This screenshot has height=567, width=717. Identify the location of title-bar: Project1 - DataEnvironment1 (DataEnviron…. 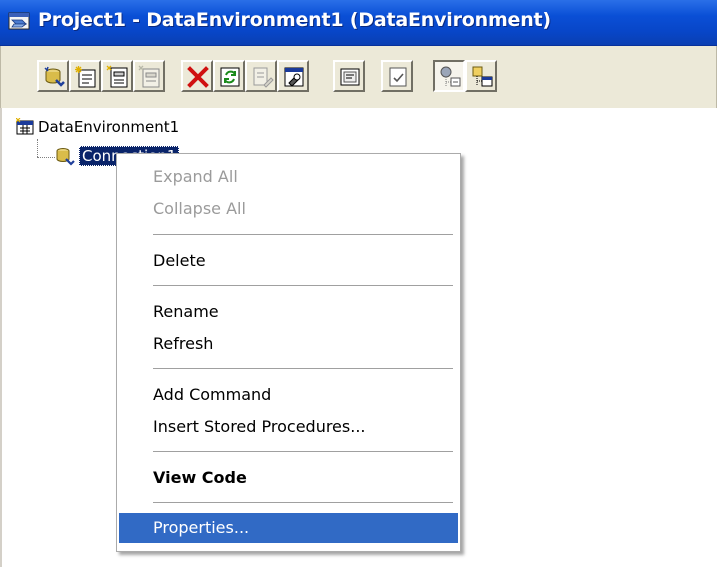
(358, 23).